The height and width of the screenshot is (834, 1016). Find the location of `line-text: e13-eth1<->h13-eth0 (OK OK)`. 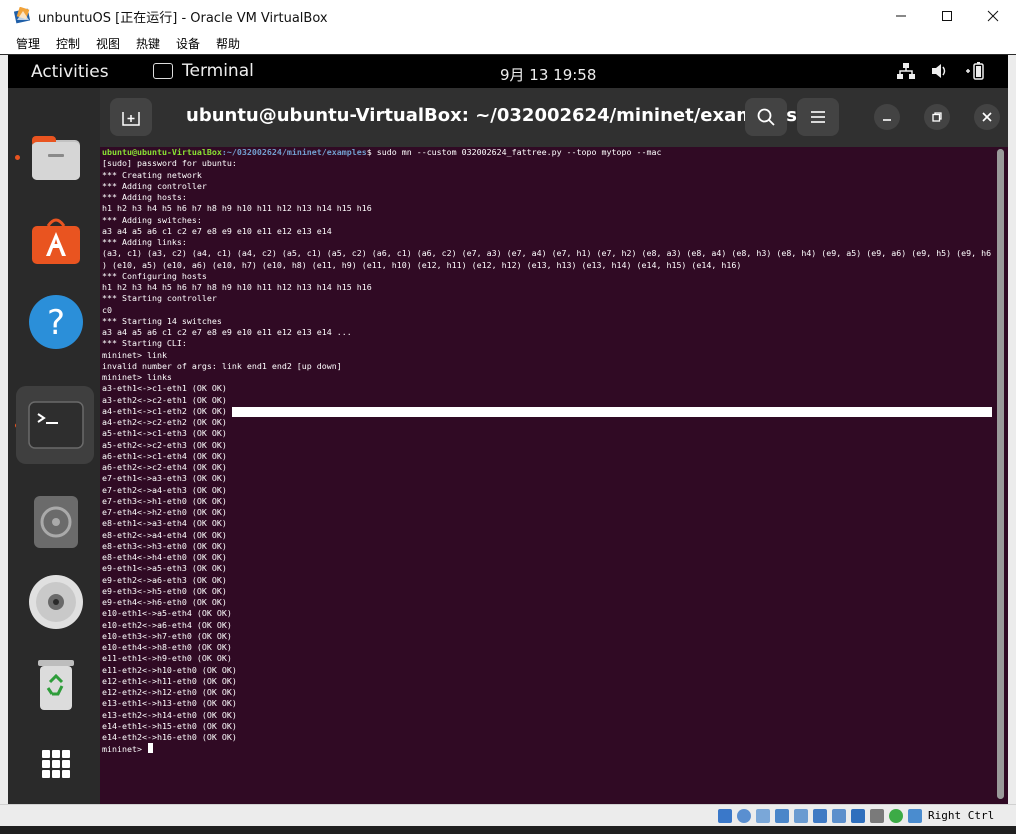

line-text: e13-eth1<->h13-eth0 (OK OK) is located at coordinates (169, 703).